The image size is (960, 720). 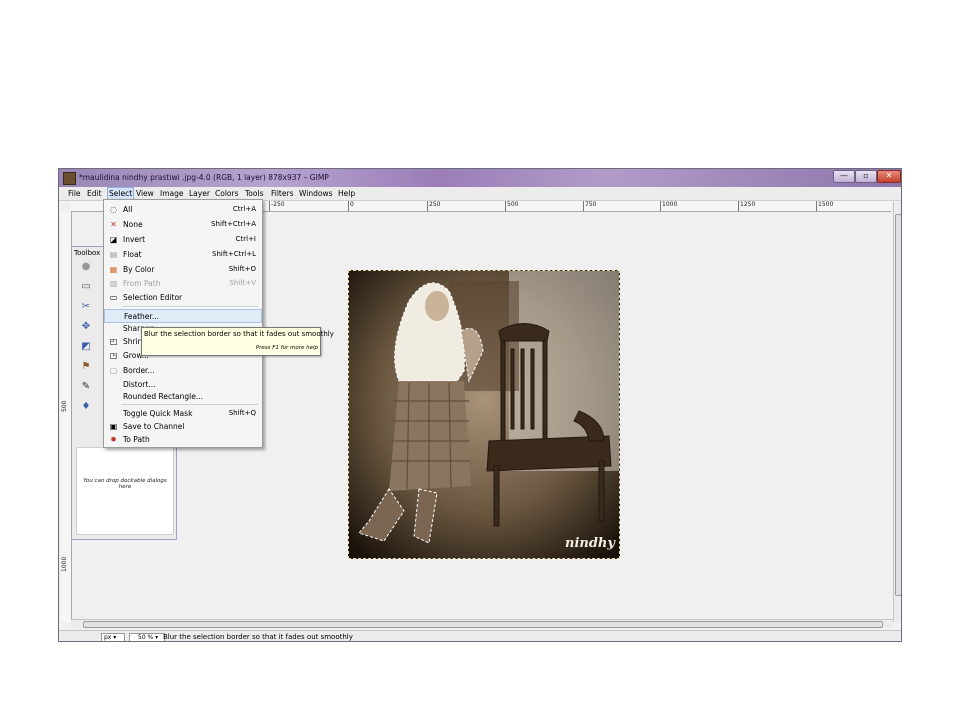 What do you see at coordinates (86, 347) in the screenshot?
I see `scale-tool-icon: ◩` at bounding box center [86, 347].